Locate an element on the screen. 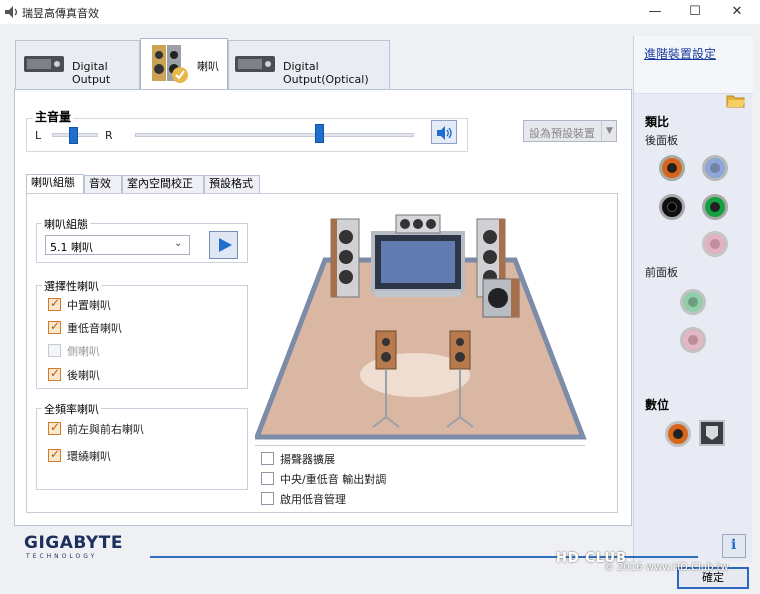 This screenshot has height=594, width=760. info-button: i is located at coordinates (734, 546).